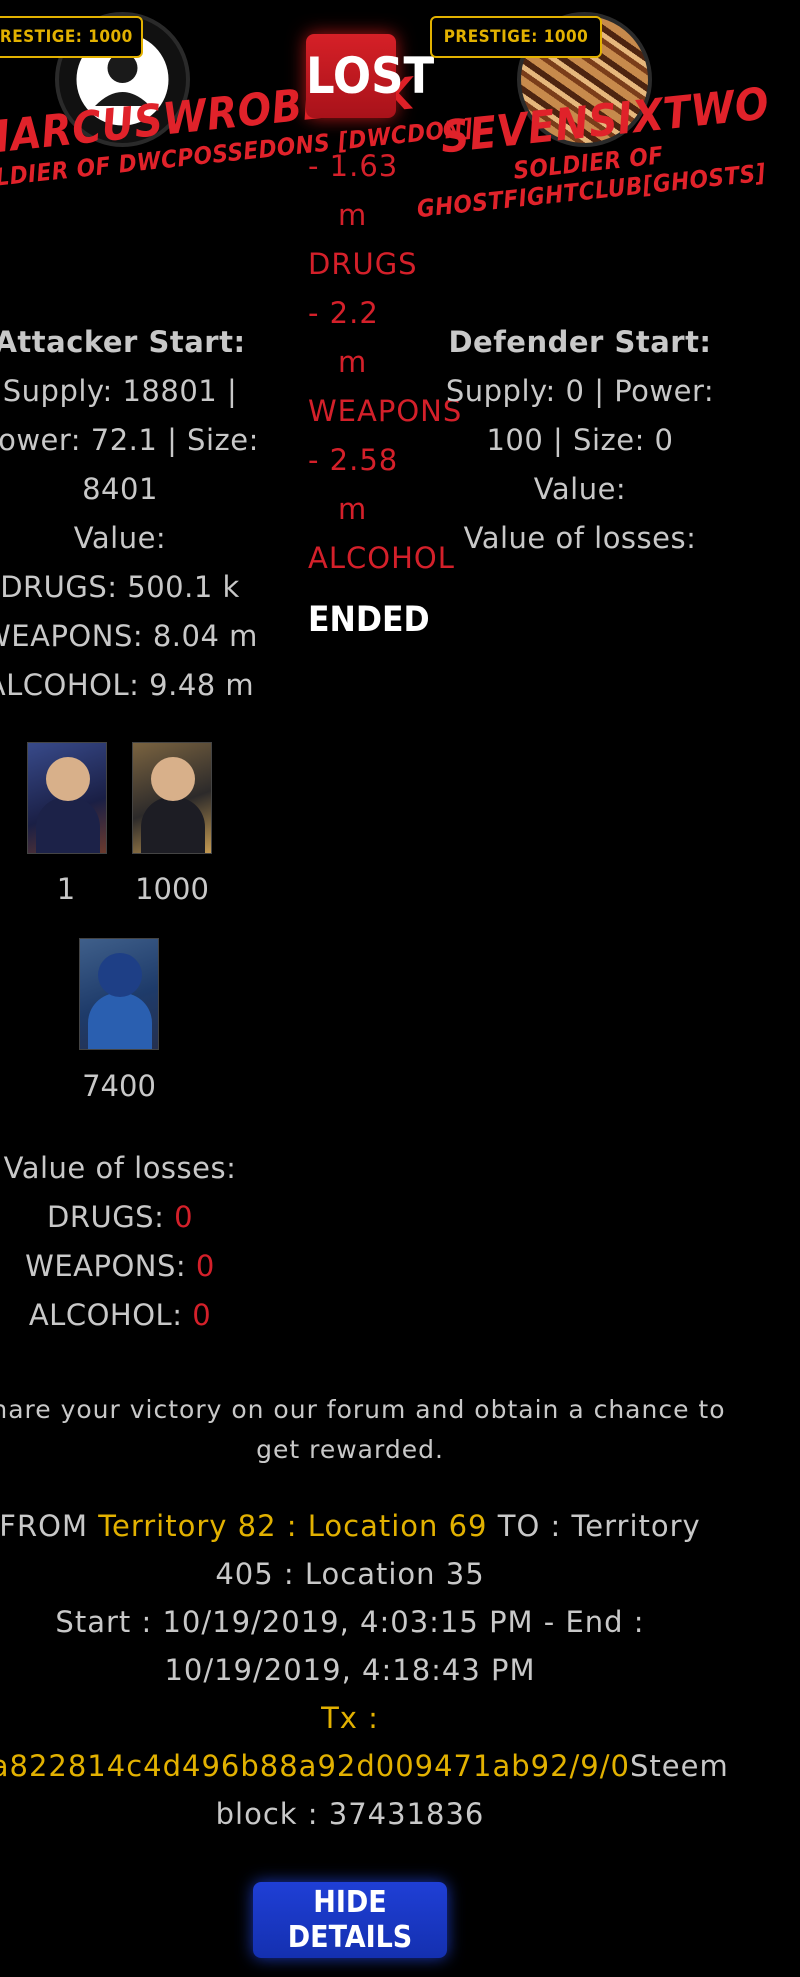 The height and width of the screenshot is (1977, 800). I want to click on loss-line: ALCOHOL, so click(381, 558).